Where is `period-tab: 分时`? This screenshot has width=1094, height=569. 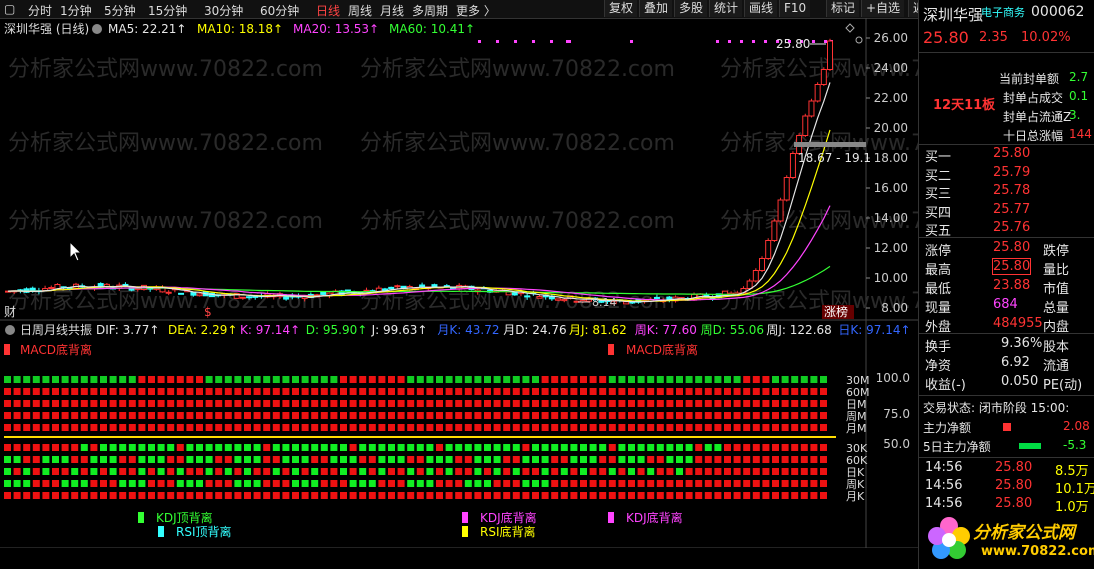
period-tab: 分时 is located at coordinates (40, 10).